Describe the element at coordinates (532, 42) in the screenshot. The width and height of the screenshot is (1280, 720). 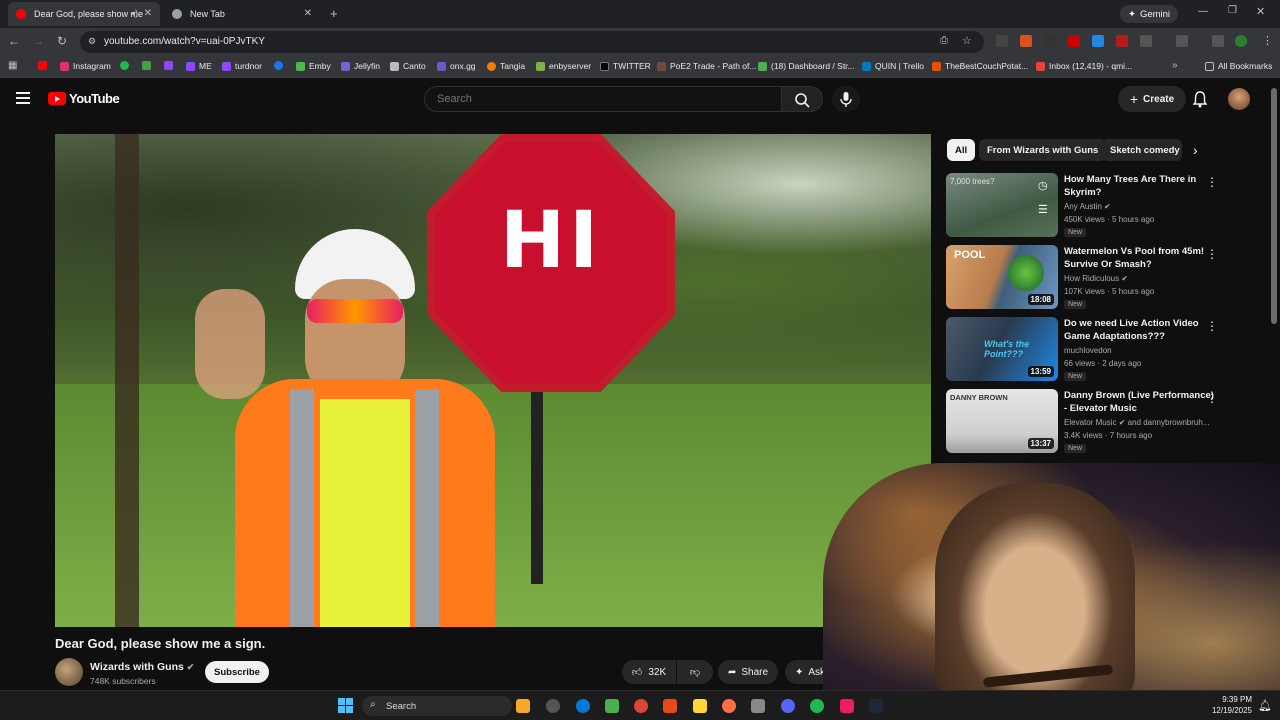
I see `address-bar: ⚙ youtube.com/watch?v=uai-0PJvTKY ⎙ ☆` at that location.